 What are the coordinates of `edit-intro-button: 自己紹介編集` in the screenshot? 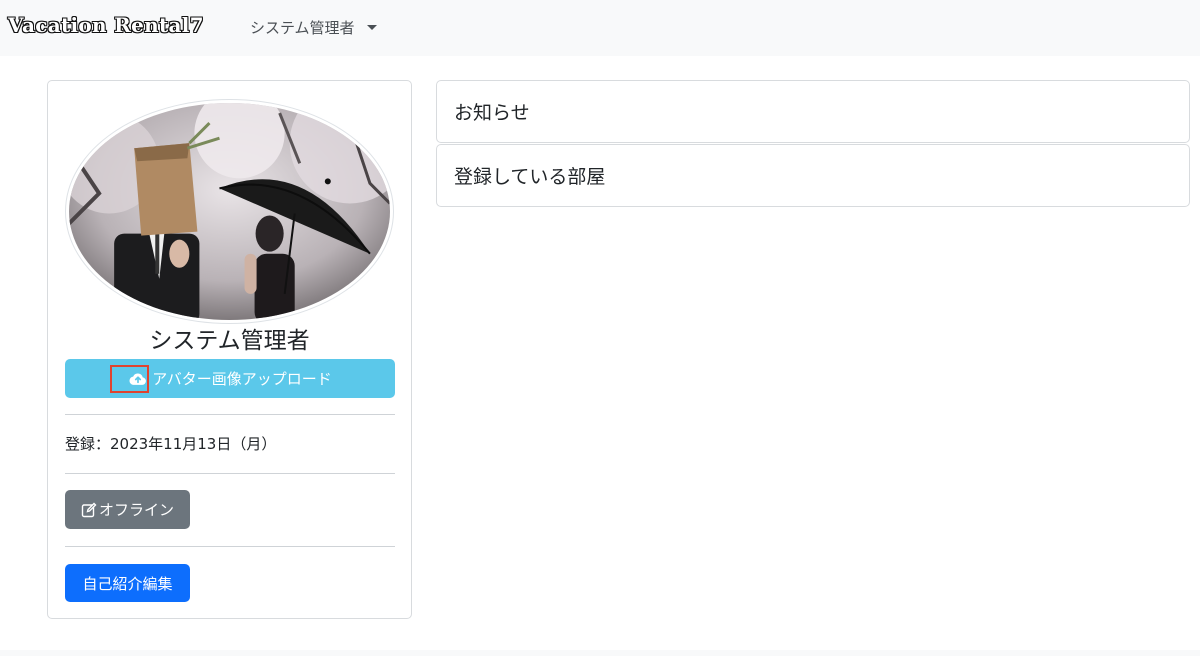 It's located at (127, 583).